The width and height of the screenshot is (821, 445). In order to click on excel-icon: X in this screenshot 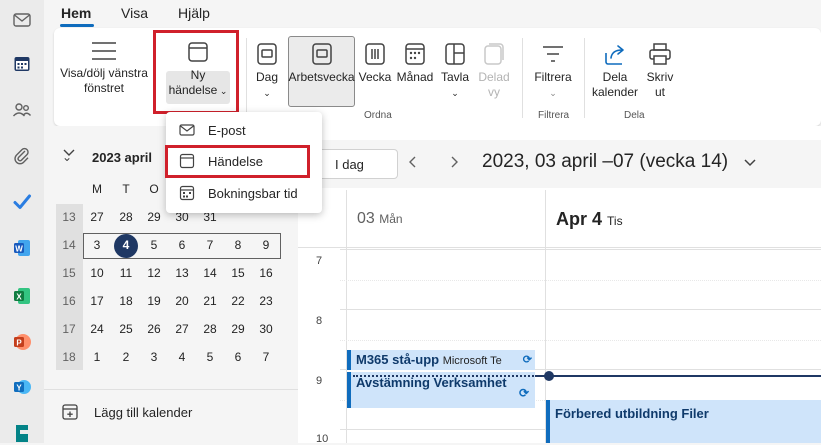, I will do `click(22, 296)`.